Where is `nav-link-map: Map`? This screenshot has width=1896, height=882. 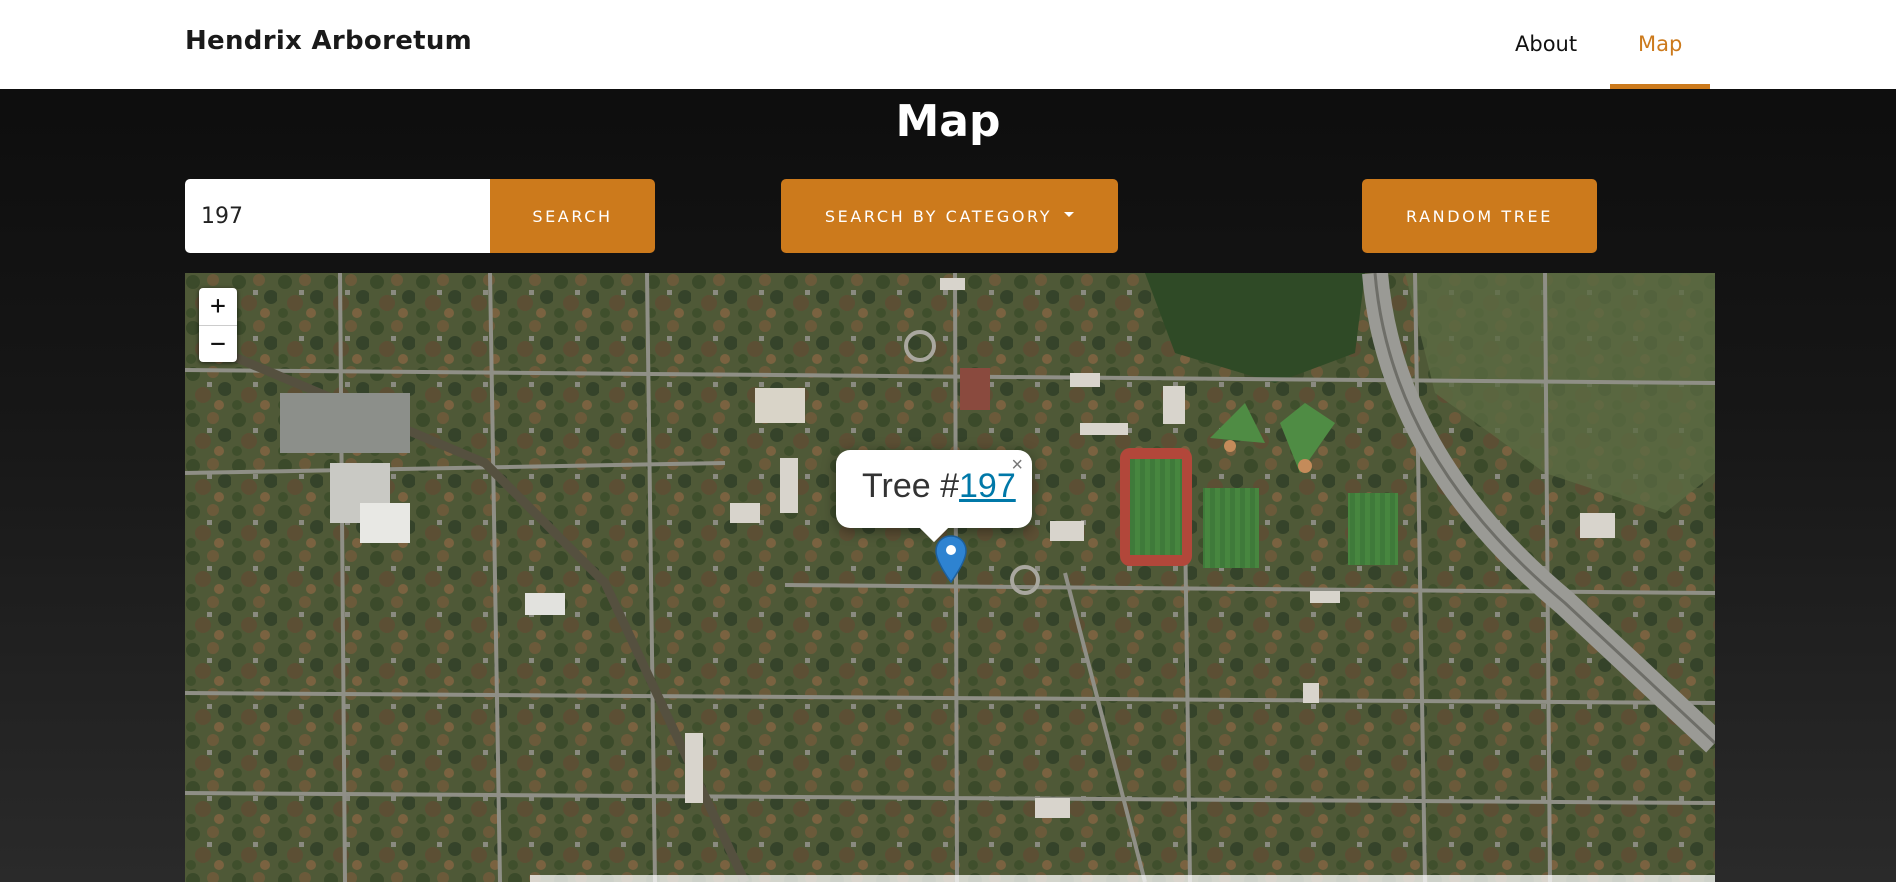 nav-link-map: Map is located at coordinates (1660, 44).